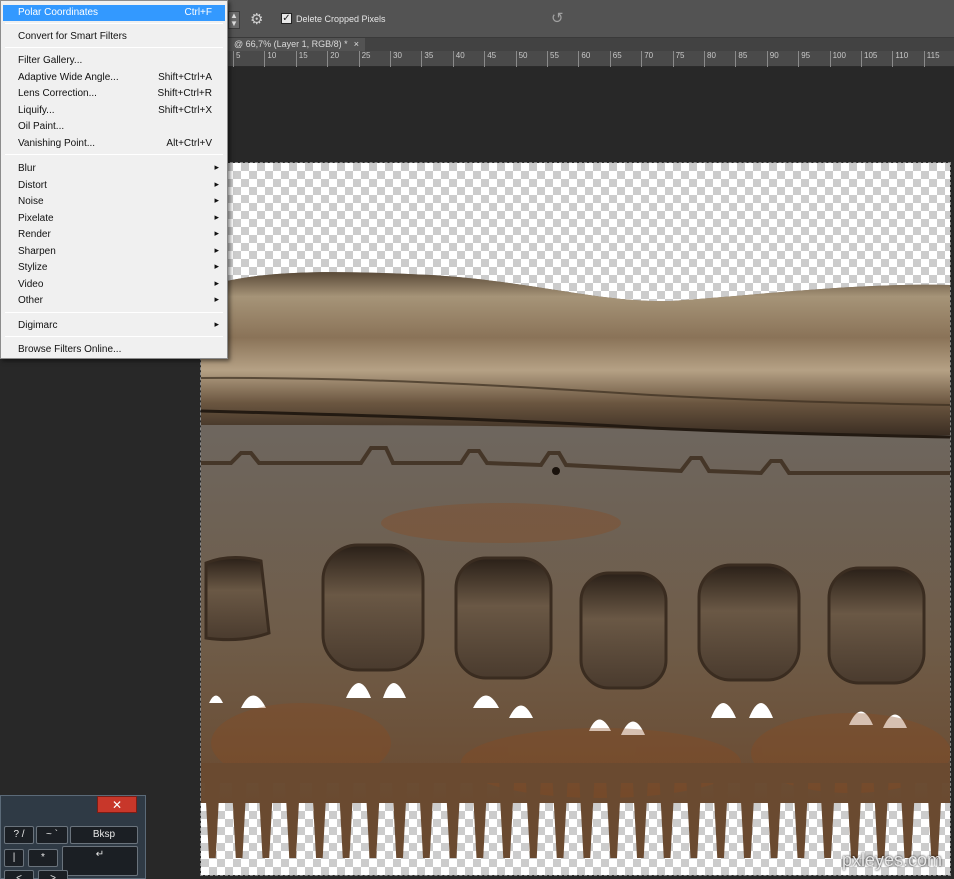  Describe the element at coordinates (100, 861) in the screenshot. I see `key-enter: ↵` at that location.